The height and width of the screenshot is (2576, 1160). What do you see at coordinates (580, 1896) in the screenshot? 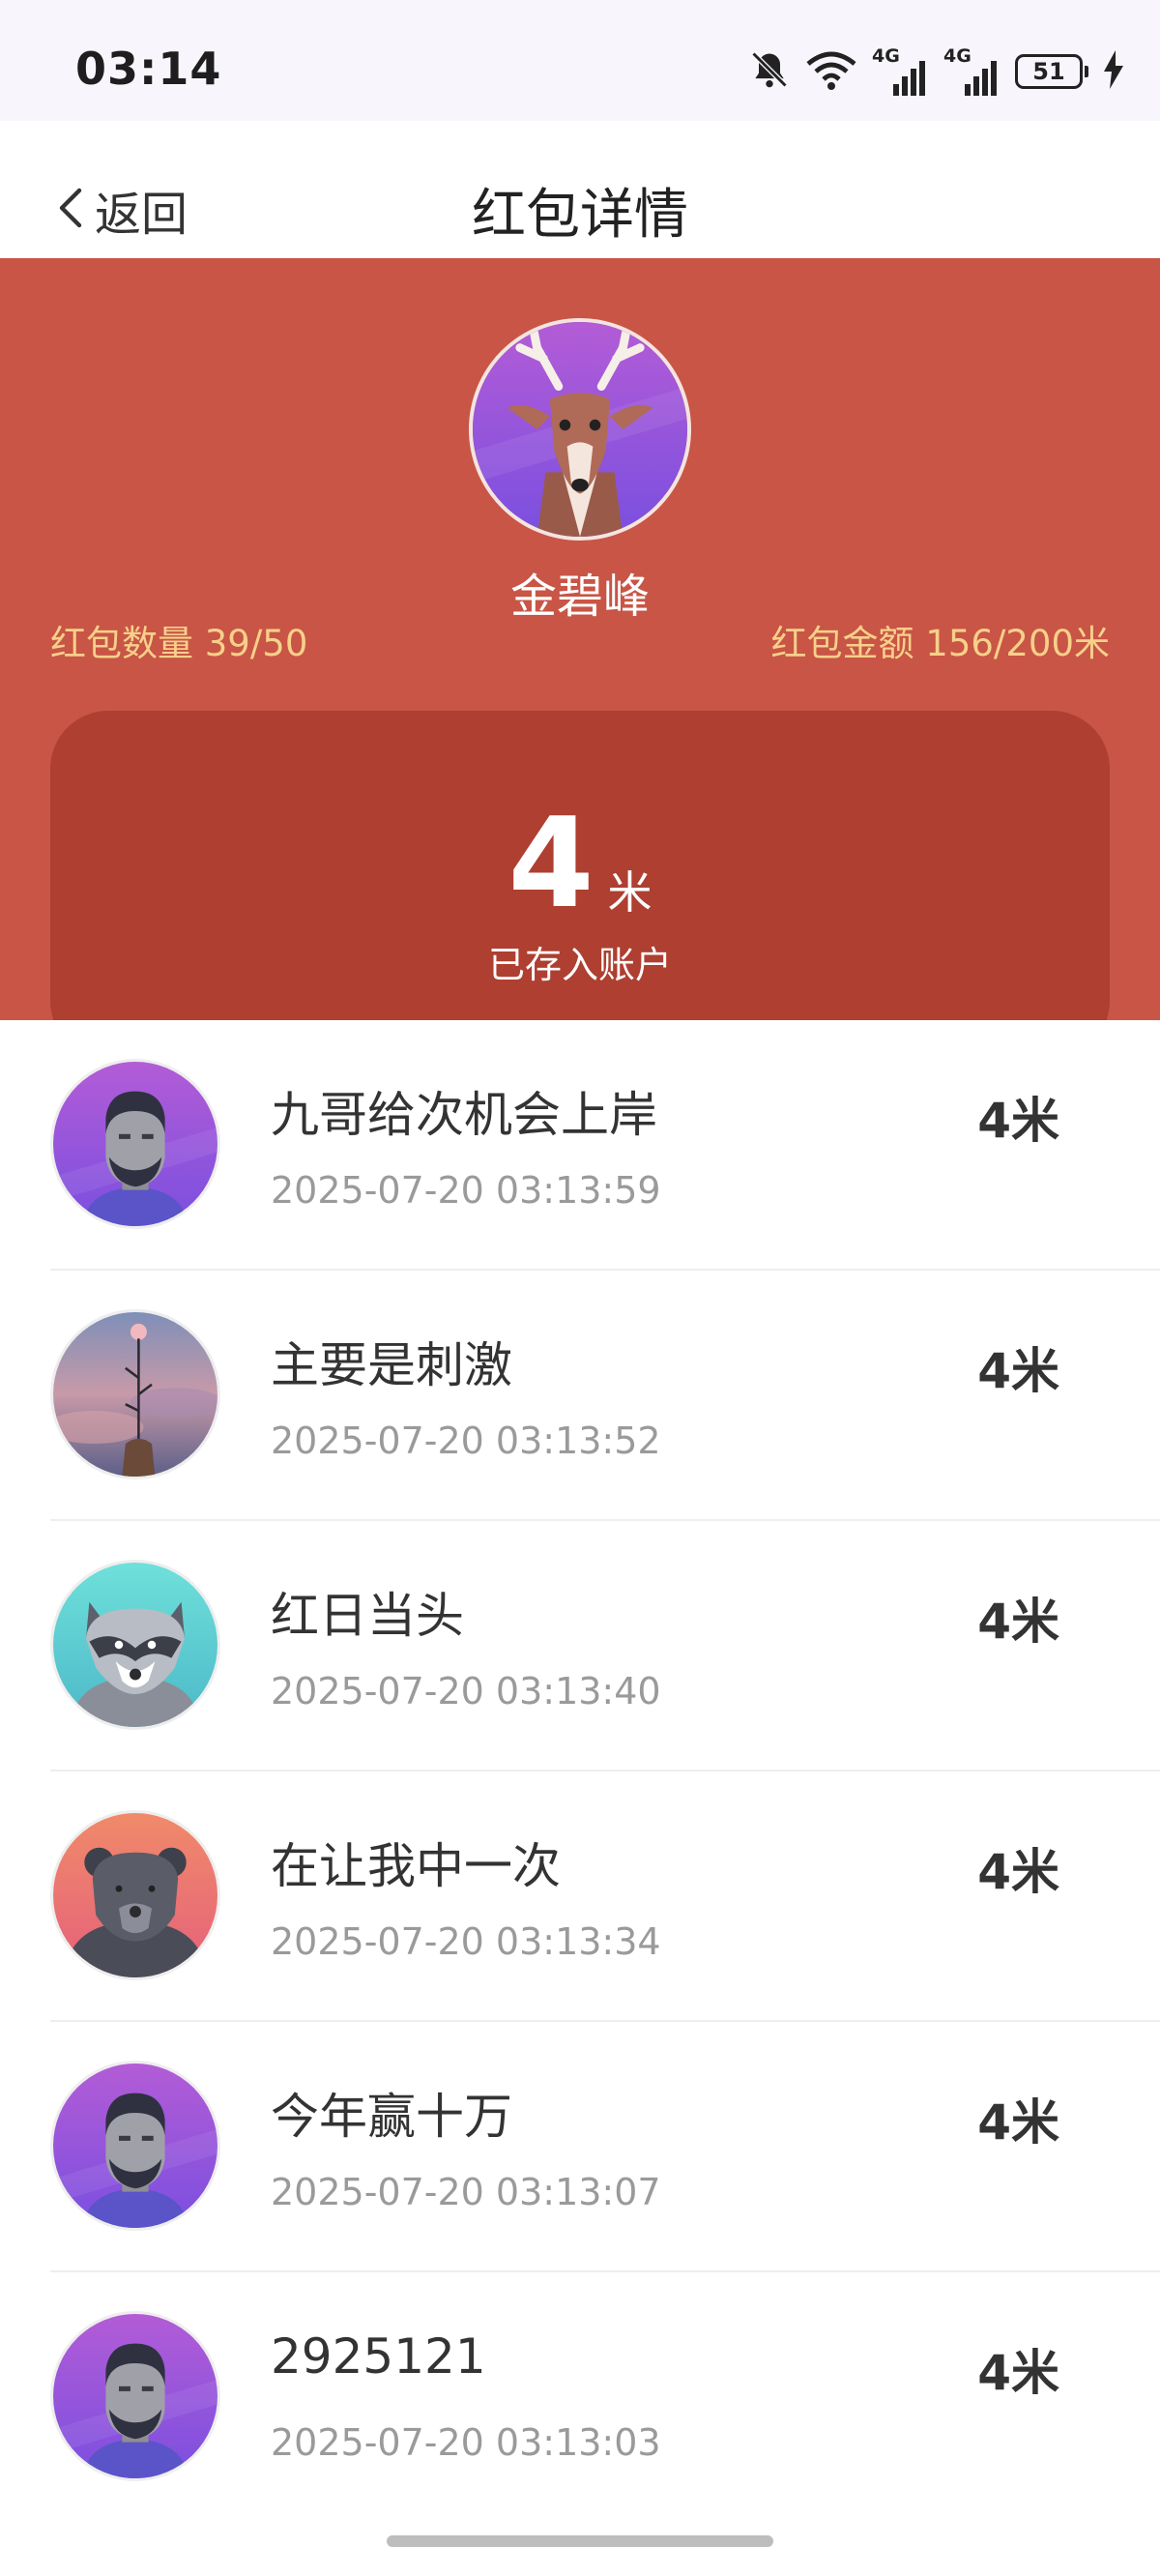
I see `list-item: 在让我中一次 2025-07-20 03:13:34 4米` at bounding box center [580, 1896].